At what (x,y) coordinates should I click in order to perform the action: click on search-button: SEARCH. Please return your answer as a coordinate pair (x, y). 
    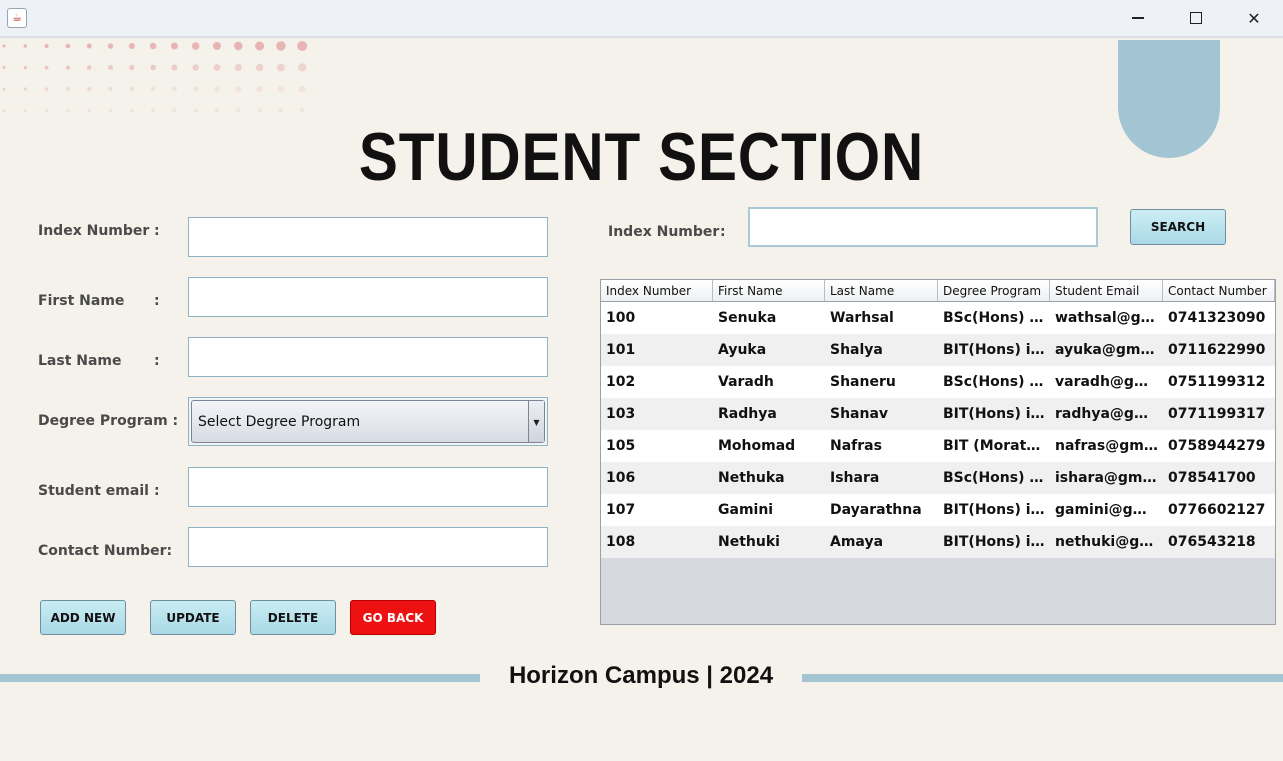
    Looking at the image, I should click on (1178, 227).